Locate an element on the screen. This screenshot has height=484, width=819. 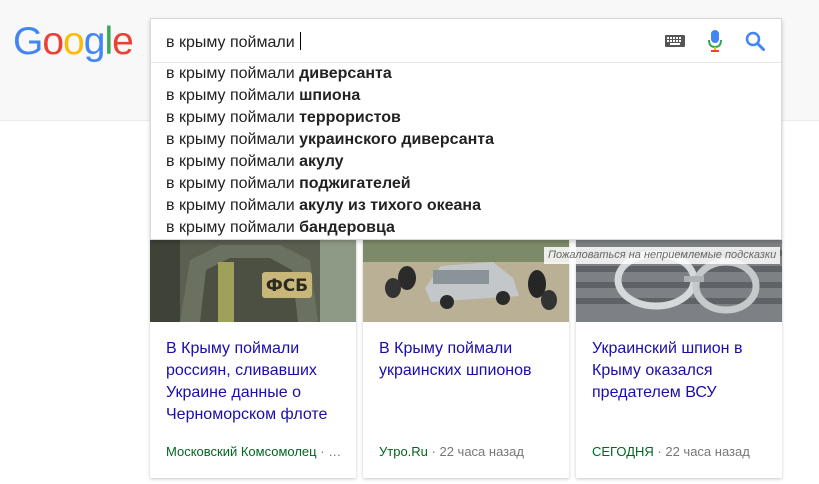
suggestion-item: в крыму поймали террористов is located at coordinates (466, 118).